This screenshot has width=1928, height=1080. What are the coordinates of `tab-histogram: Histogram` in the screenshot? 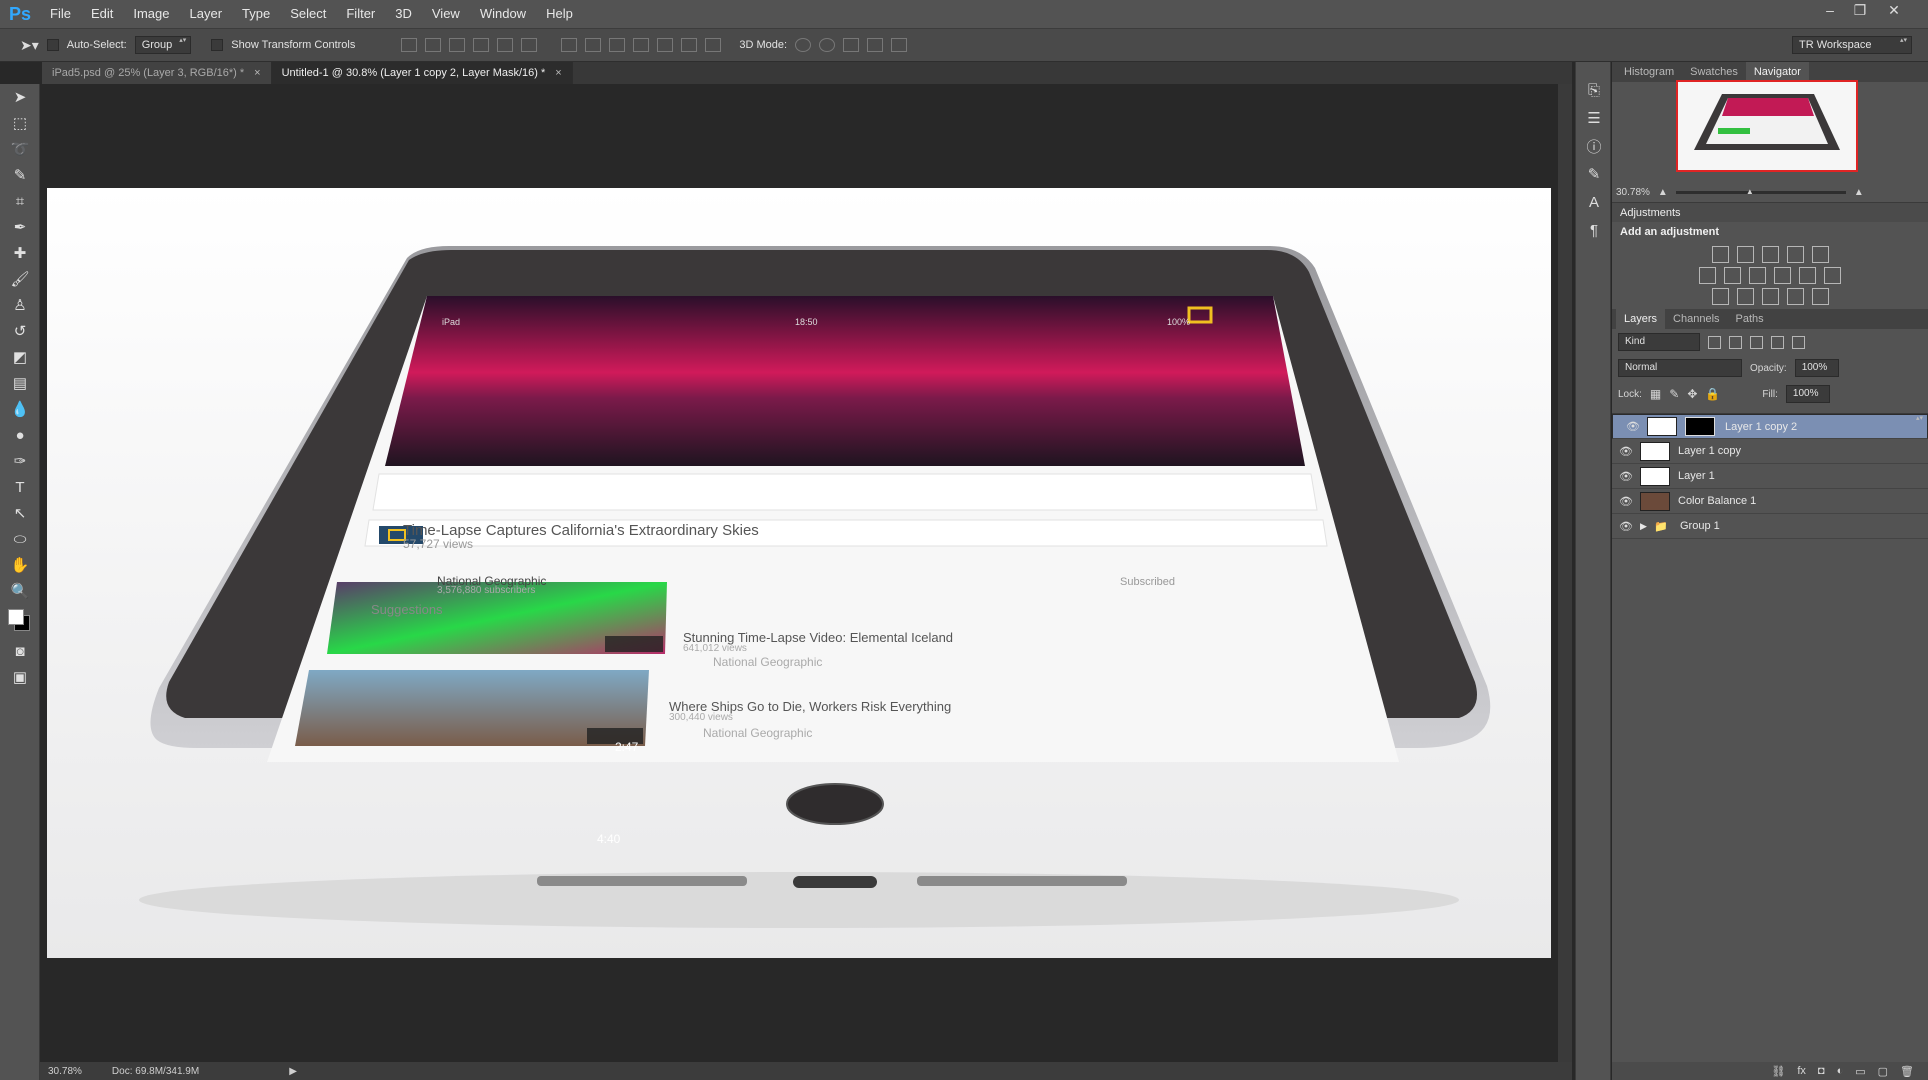 It's located at (1649, 72).